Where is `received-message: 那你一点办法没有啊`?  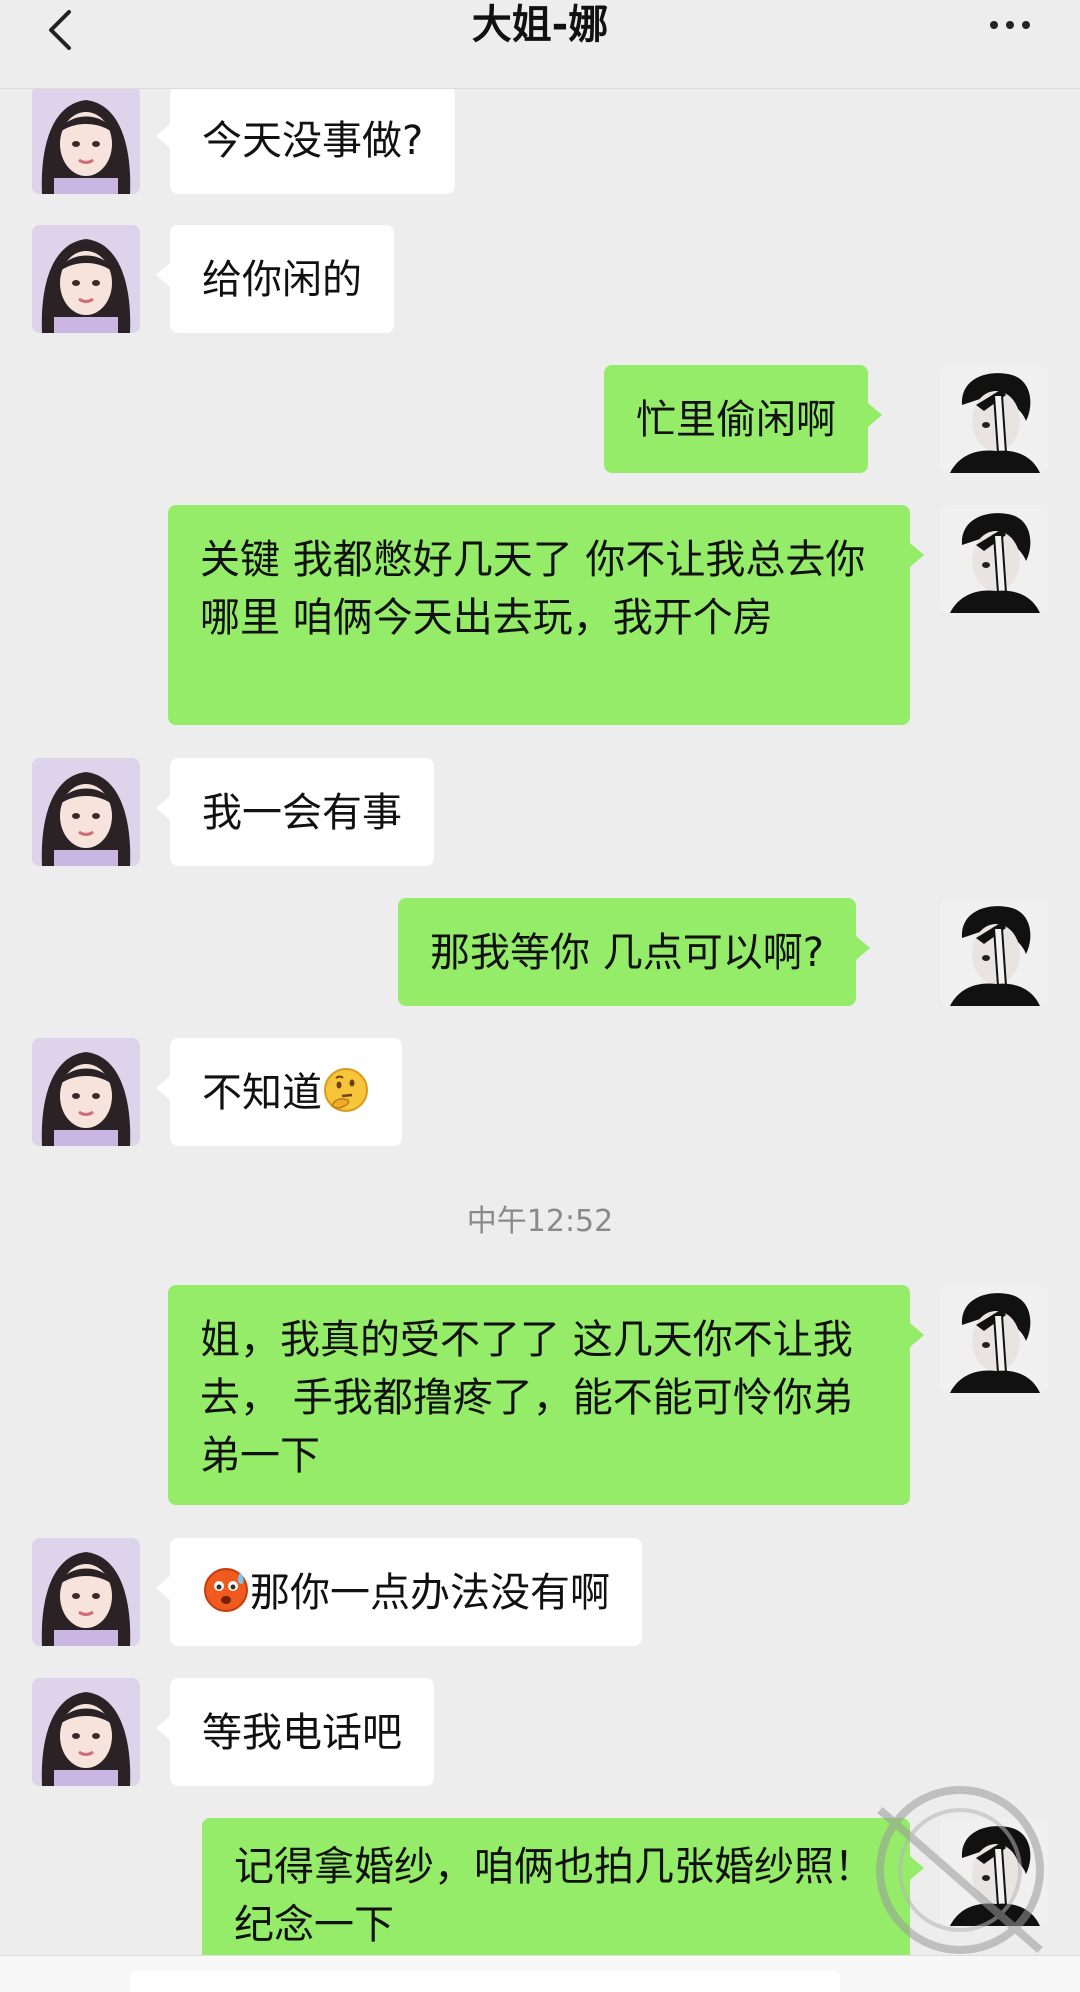 received-message: 那你一点办法没有啊 is located at coordinates (399, 1592).